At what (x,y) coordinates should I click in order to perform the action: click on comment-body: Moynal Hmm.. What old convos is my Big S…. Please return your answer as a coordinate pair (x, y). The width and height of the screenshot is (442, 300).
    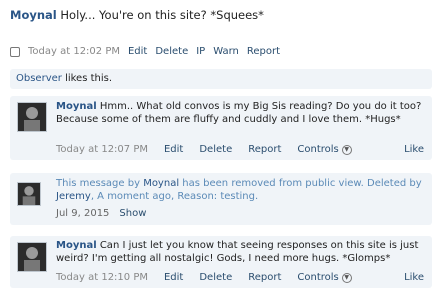
    Looking at the image, I should click on (240, 113).